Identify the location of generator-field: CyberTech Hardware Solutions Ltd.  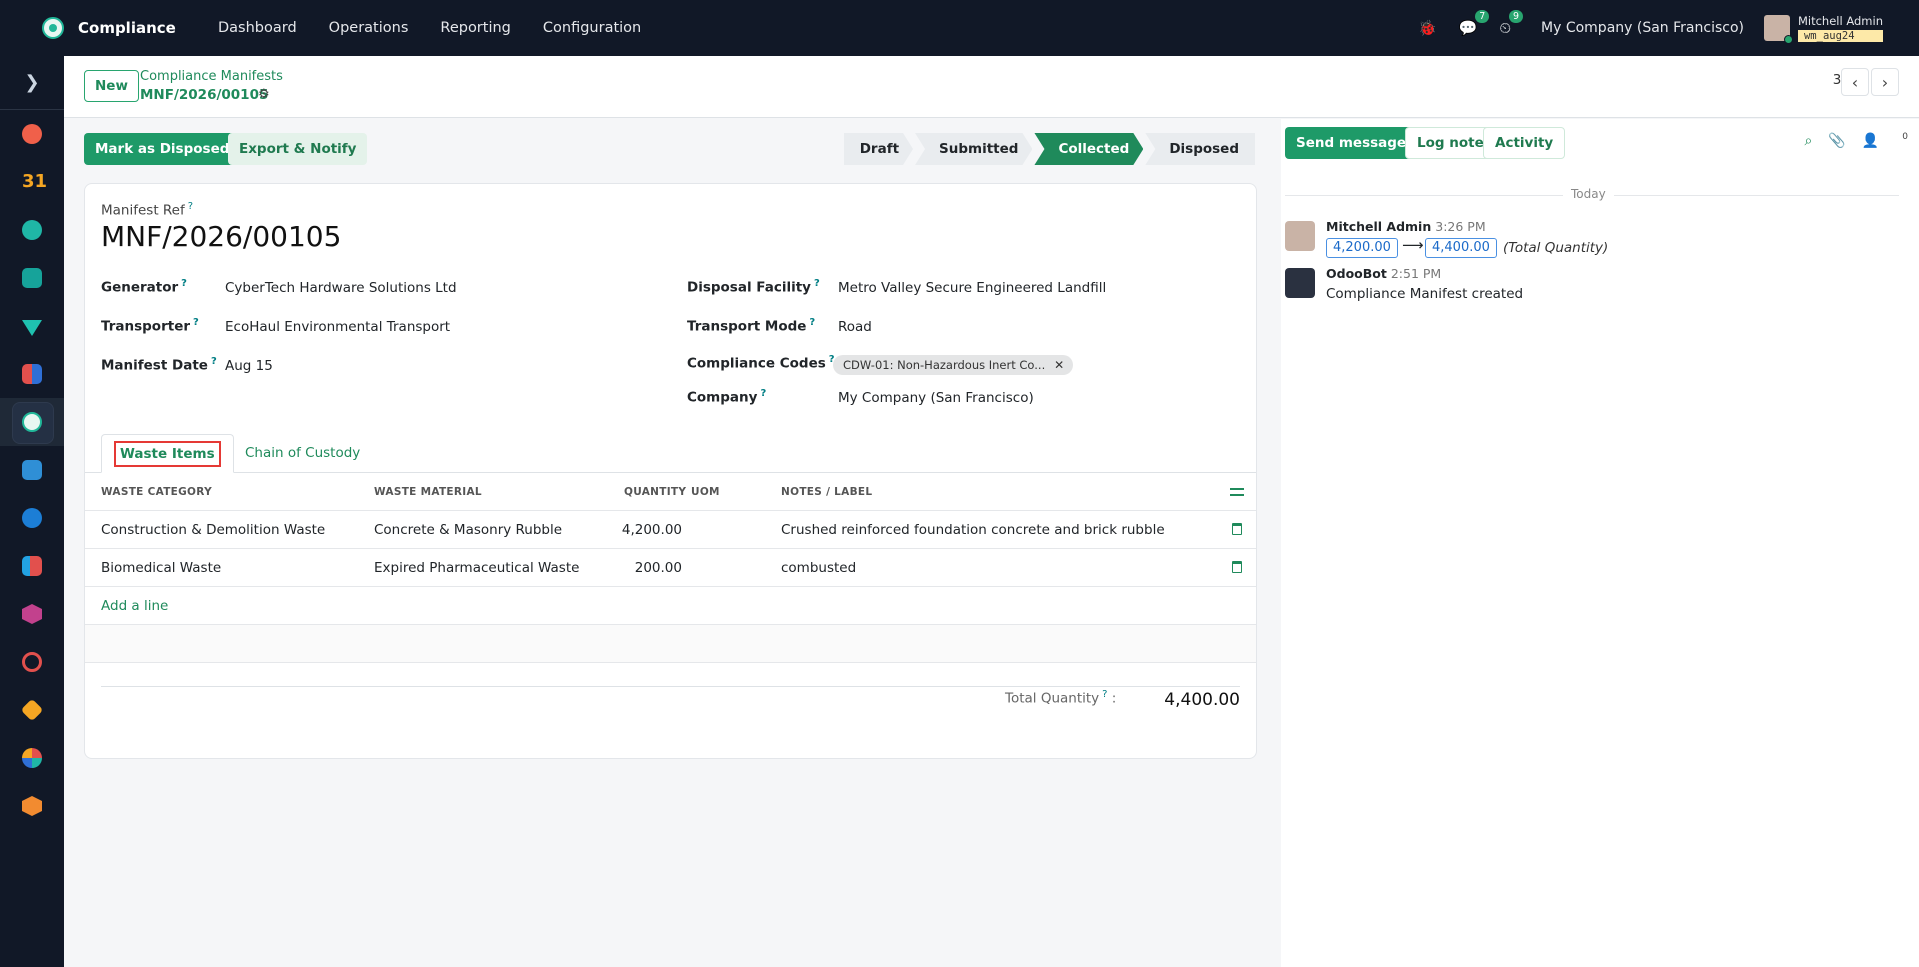
(341, 288).